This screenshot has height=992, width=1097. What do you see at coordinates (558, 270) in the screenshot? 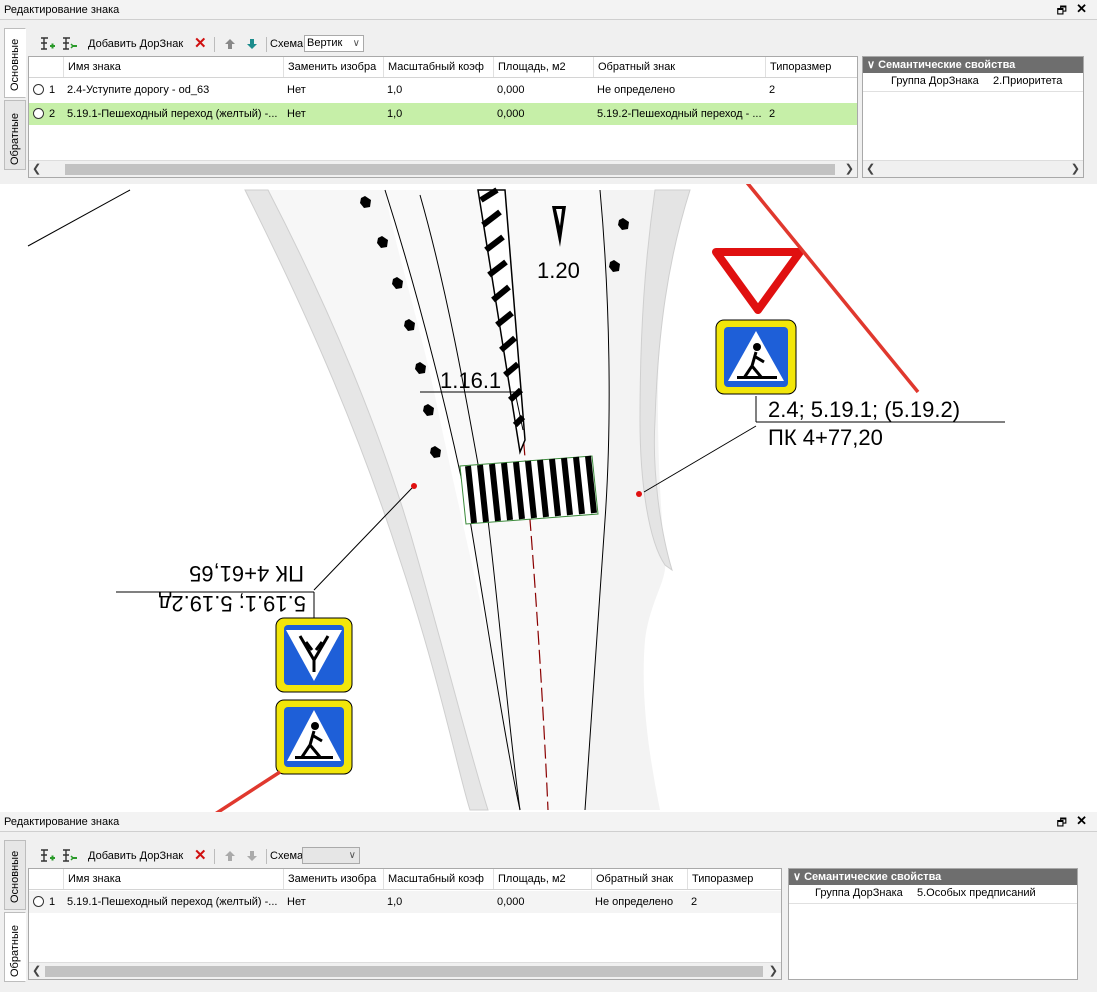
I see `label-1-20: 1.20` at bounding box center [558, 270].